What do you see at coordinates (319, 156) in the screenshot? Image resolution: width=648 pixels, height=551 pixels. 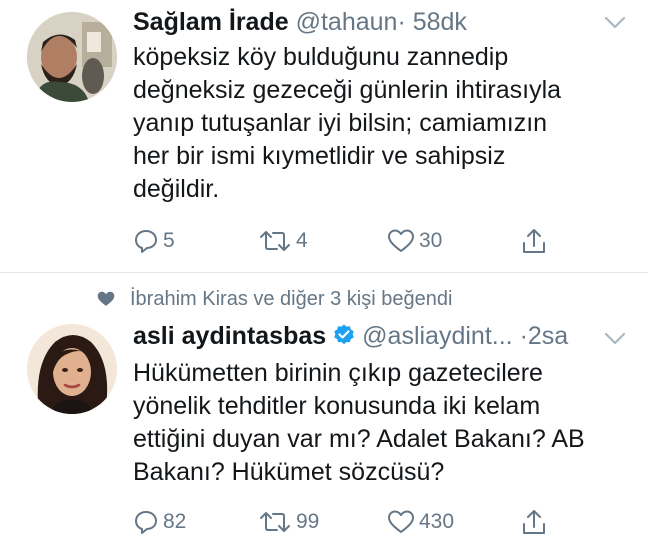 I see `tweet-text-line: her bir ismi kıymetlidir ve sahipsiz` at bounding box center [319, 156].